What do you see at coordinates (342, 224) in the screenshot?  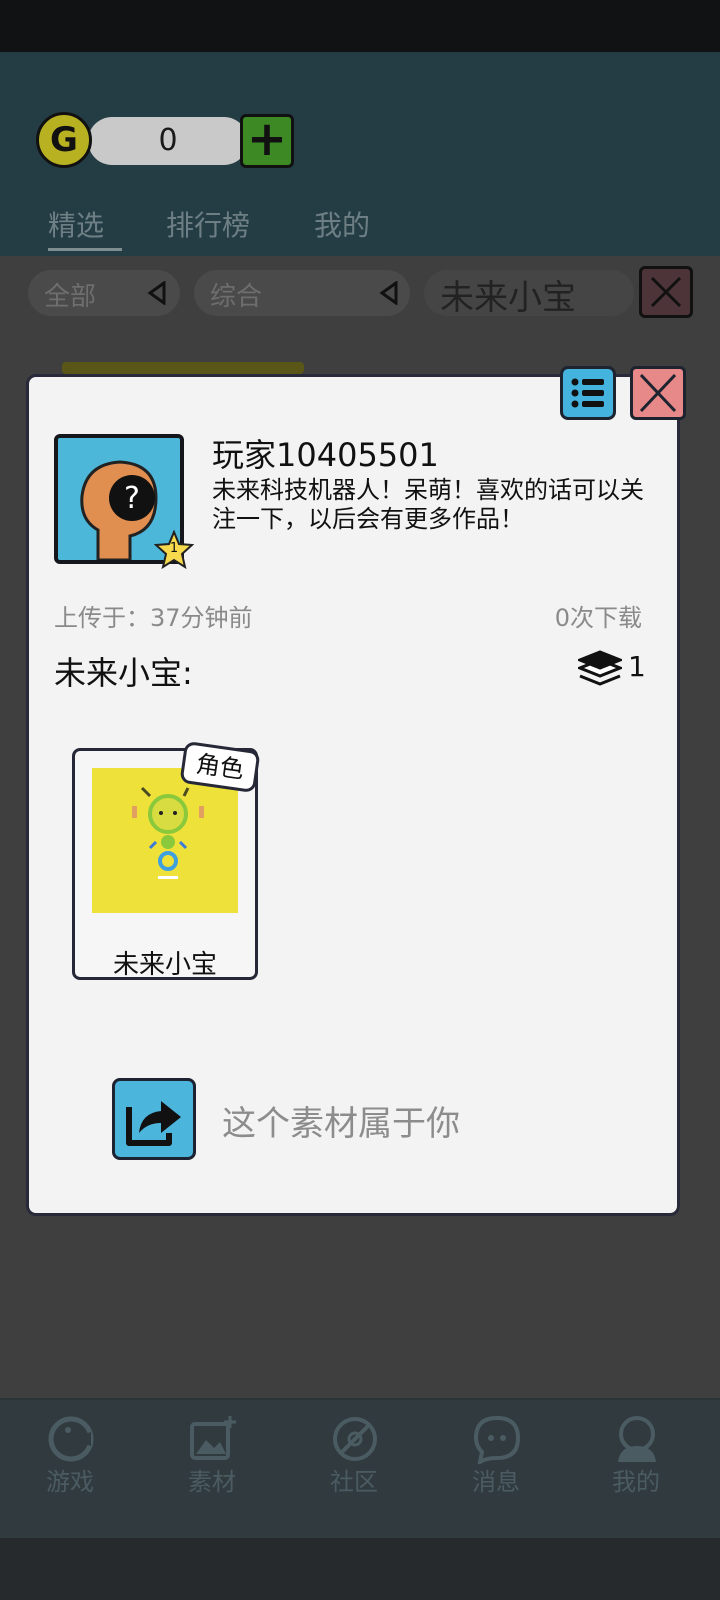 I see `tab-mine: 我的` at bounding box center [342, 224].